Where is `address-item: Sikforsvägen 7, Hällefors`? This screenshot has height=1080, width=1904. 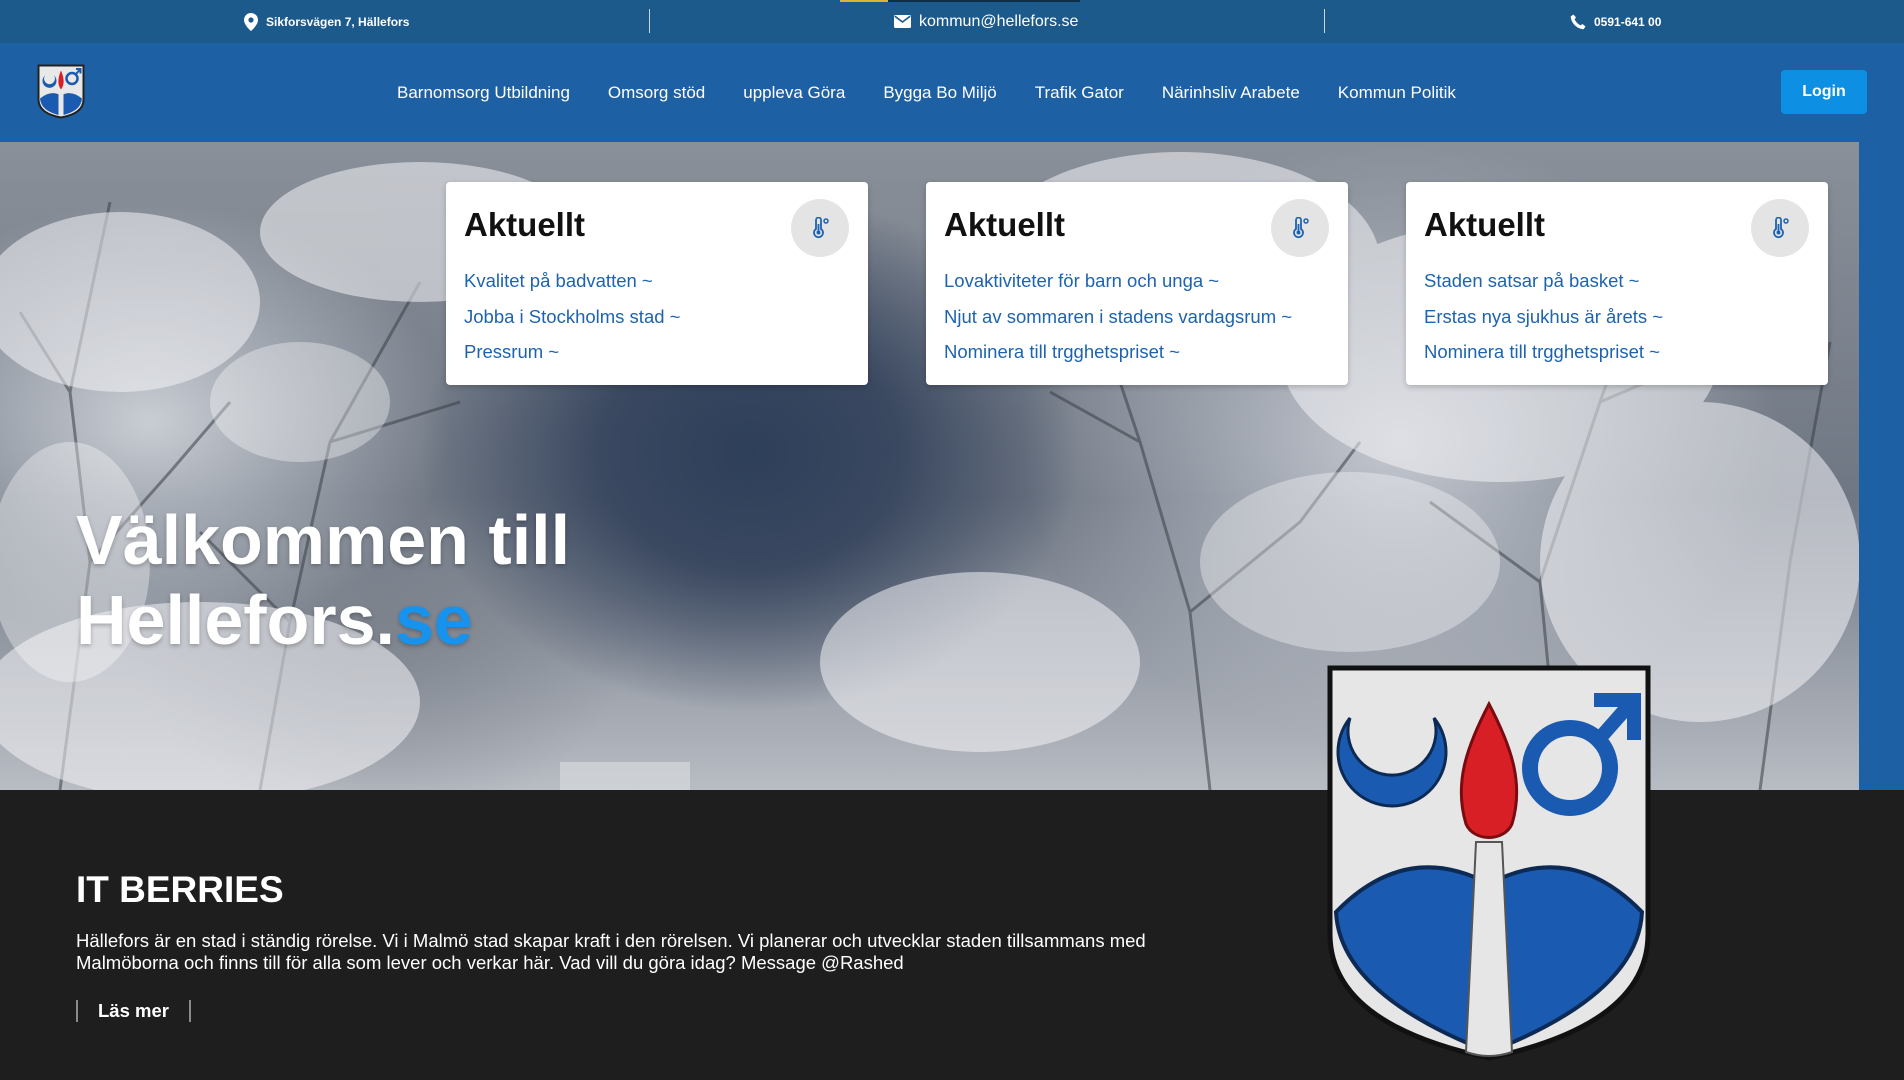
address-item: Sikforsvägen 7, Hällefors is located at coordinates (326, 21).